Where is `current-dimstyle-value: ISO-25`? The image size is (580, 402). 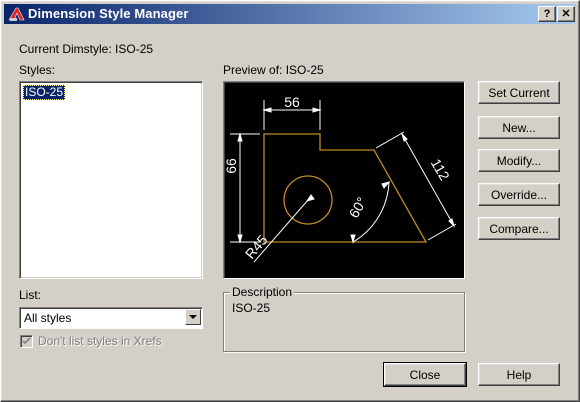 current-dimstyle-value: ISO-25 is located at coordinates (134, 49).